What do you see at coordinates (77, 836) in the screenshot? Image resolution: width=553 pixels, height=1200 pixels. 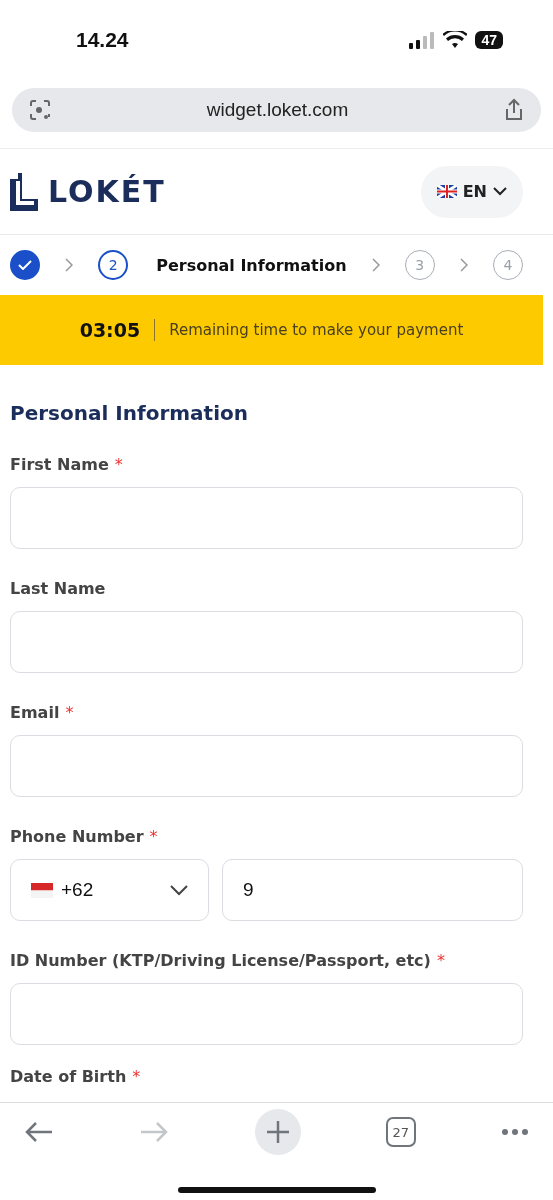 I see `field-label: Phone Number` at bounding box center [77, 836].